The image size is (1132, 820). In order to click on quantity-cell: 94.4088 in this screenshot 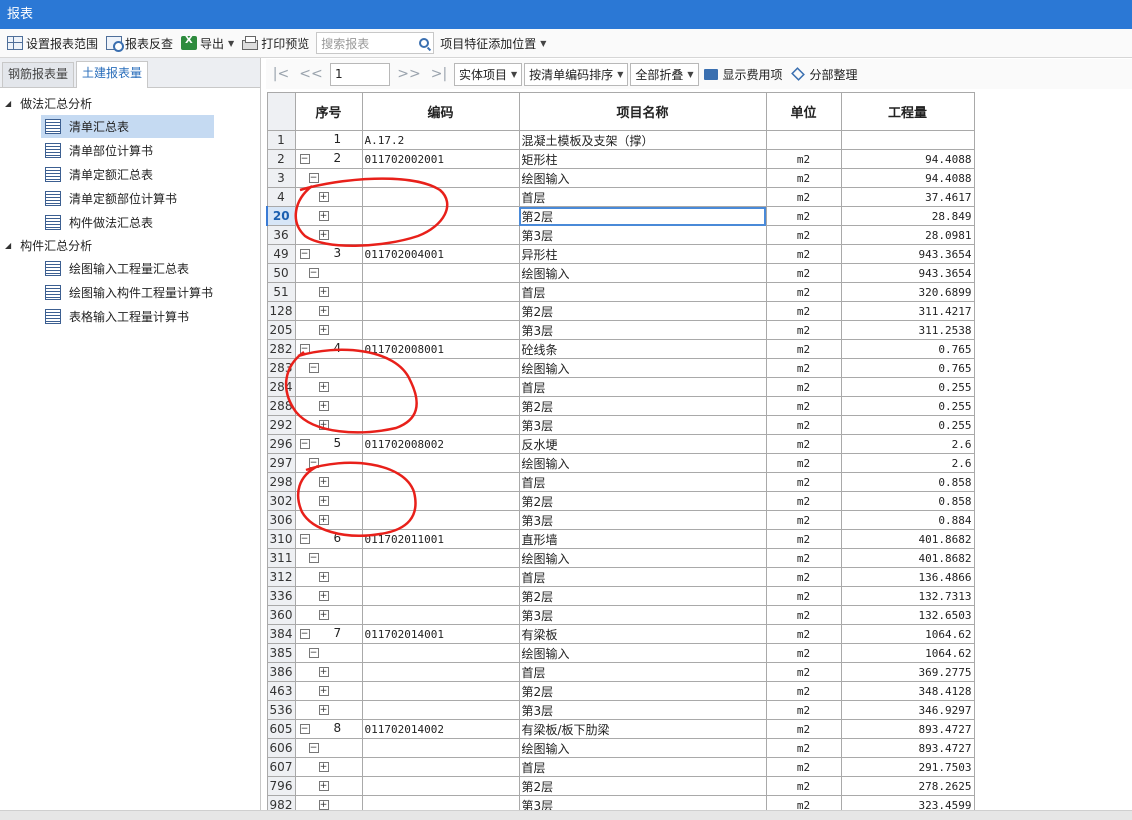, I will do `click(907, 178)`.